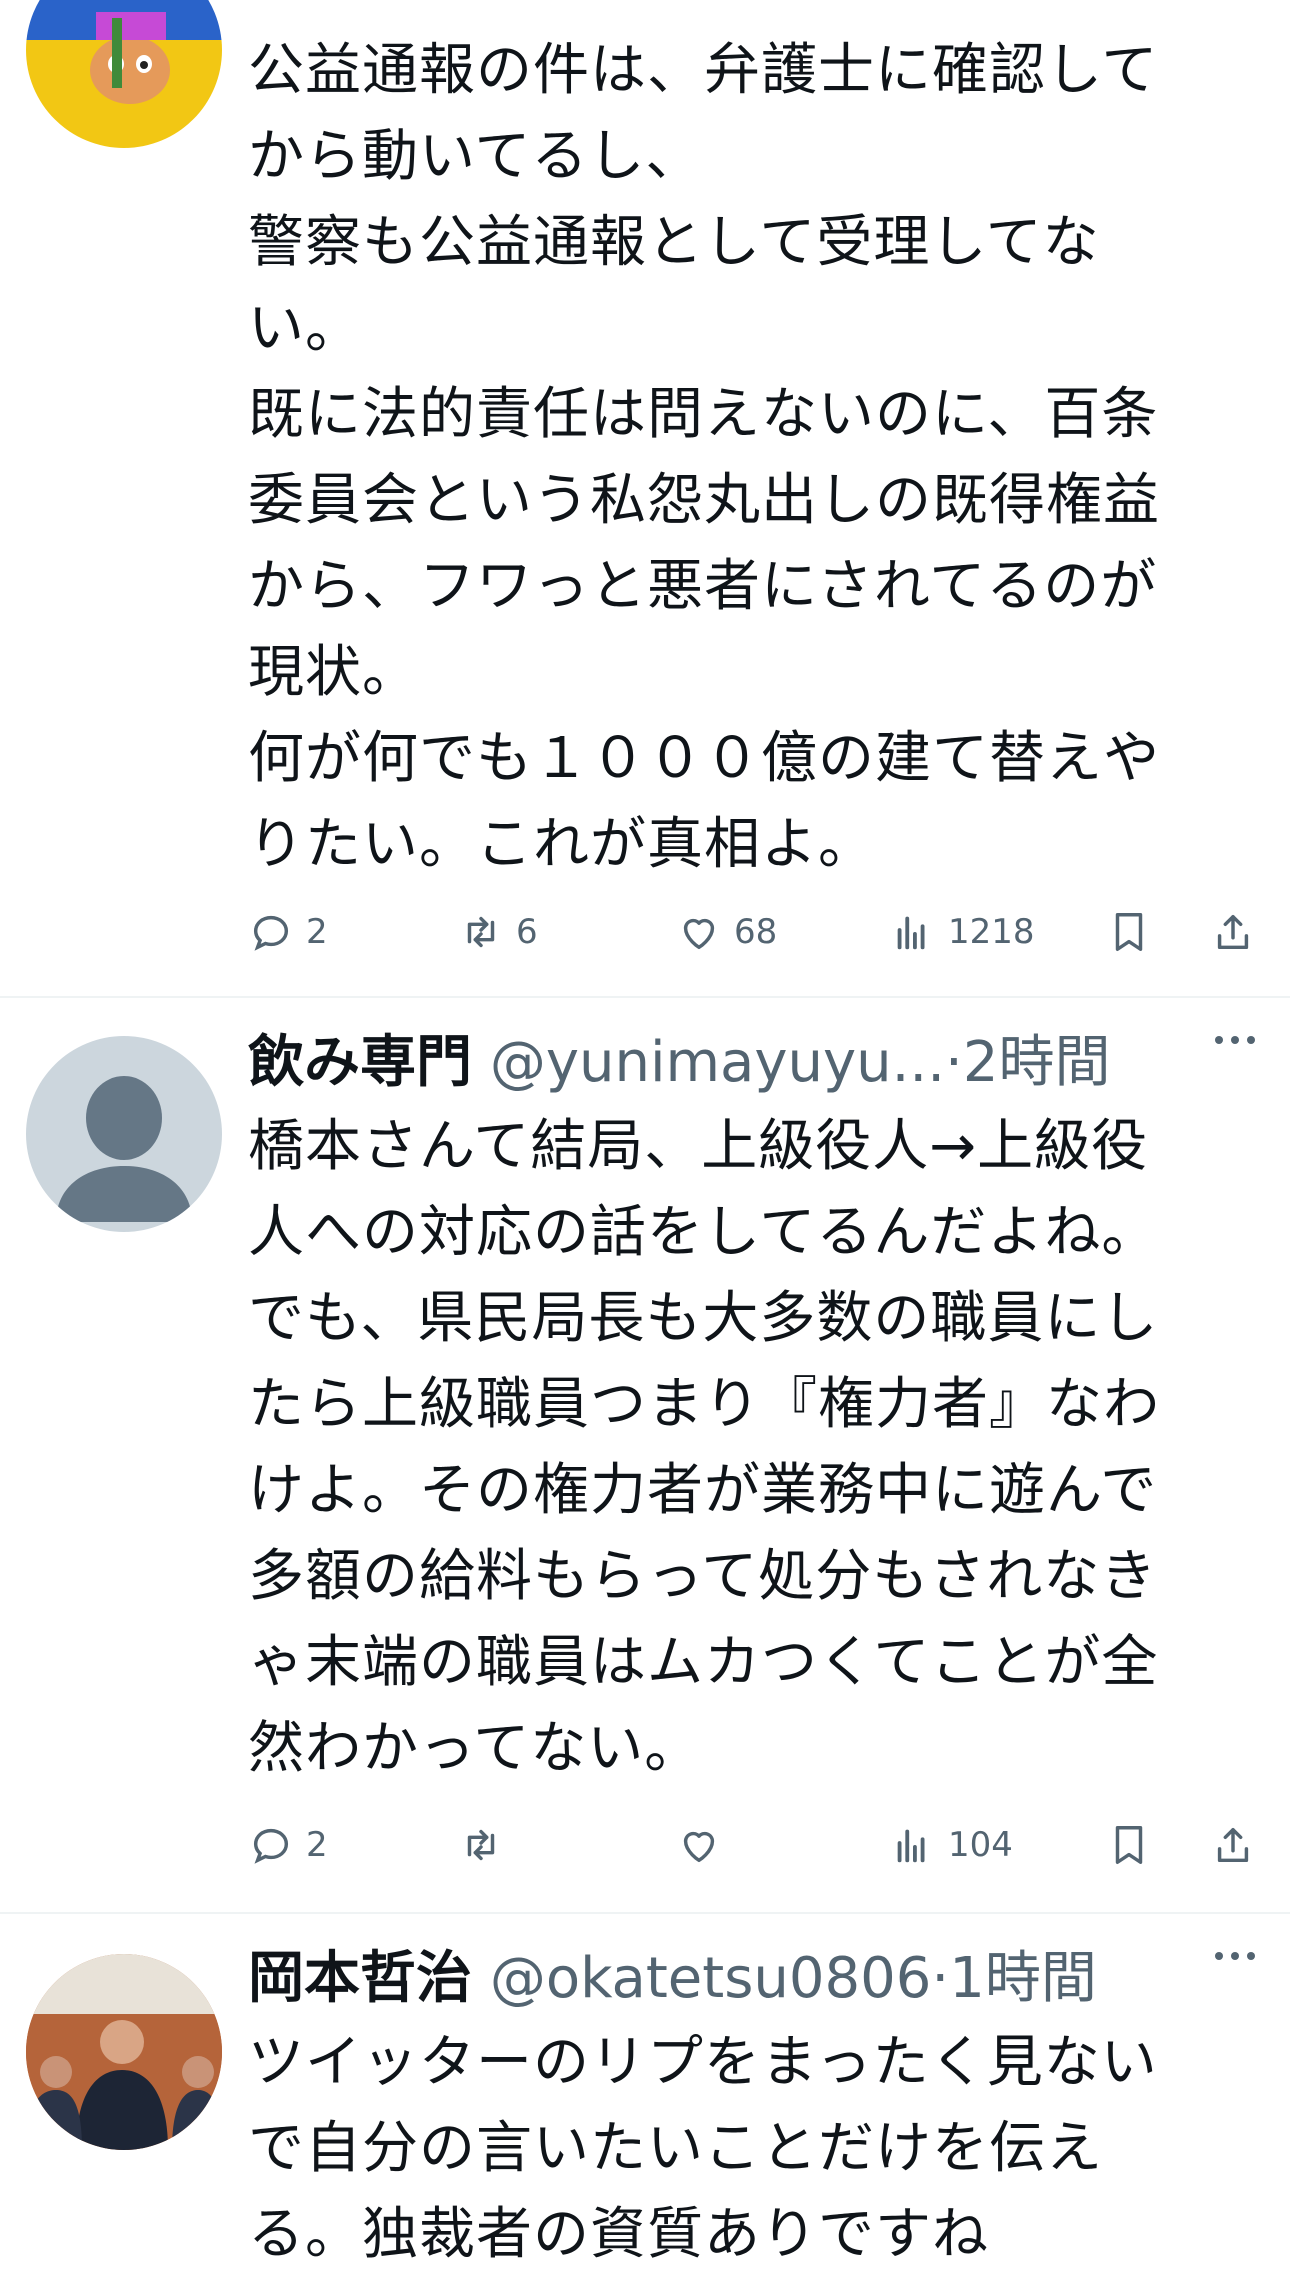  Describe the element at coordinates (124, 1149) in the screenshot. I see `default-avatar-icon` at that location.